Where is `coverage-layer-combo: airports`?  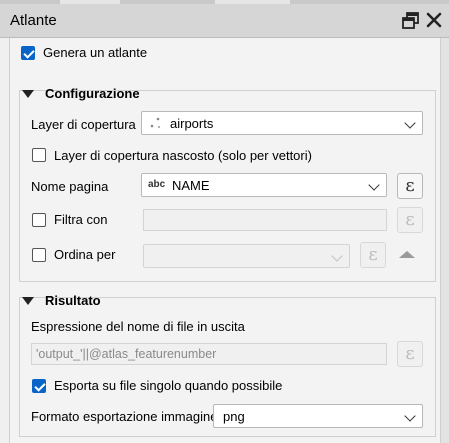 coverage-layer-combo: airports is located at coordinates (282, 123).